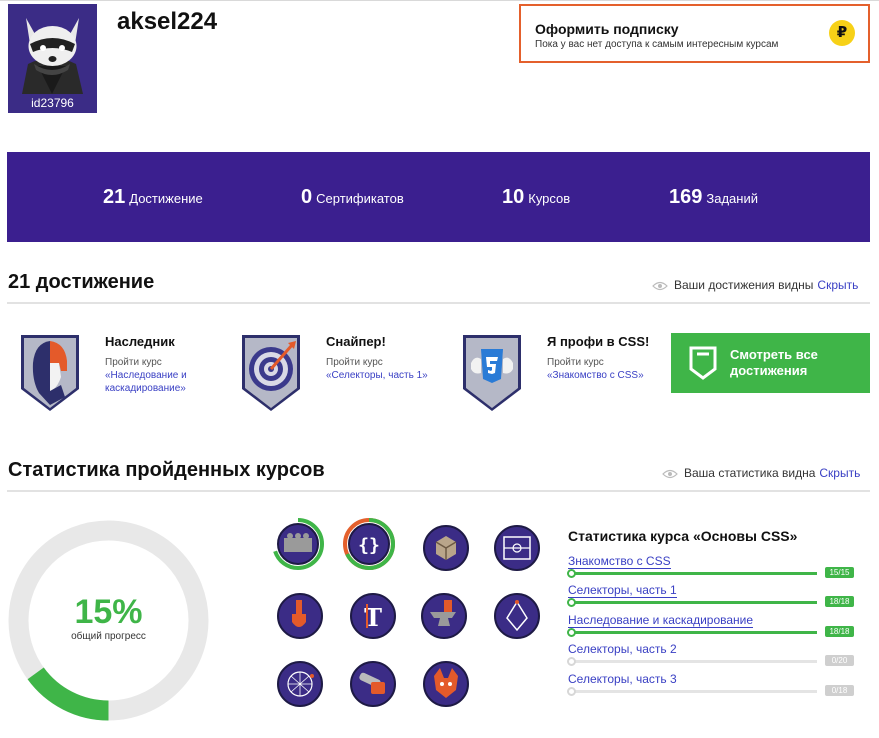 This screenshot has width=879, height=738. I want to click on stat-tasks: 169 Заданий, so click(713, 197).